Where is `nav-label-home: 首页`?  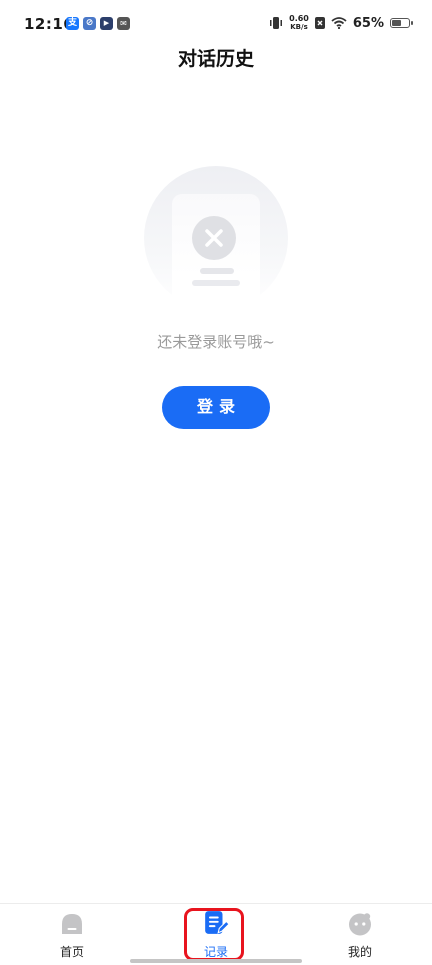 nav-label-home: 首页 is located at coordinates (71, 952).